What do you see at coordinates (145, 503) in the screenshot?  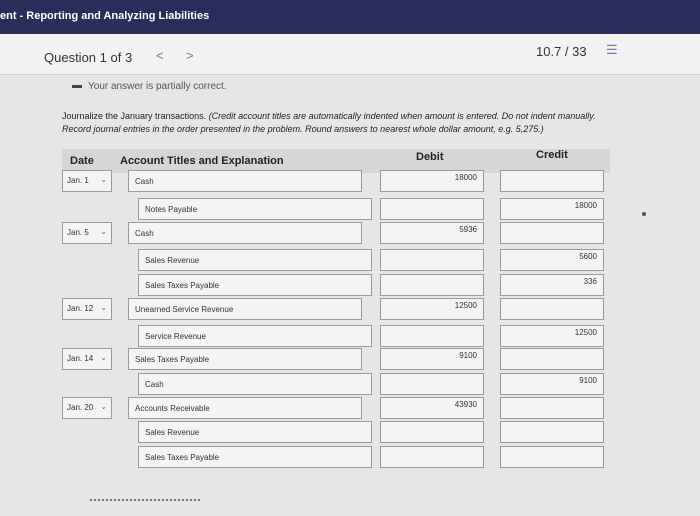 I see `next-section-edge` at bounding box center [145, 503].